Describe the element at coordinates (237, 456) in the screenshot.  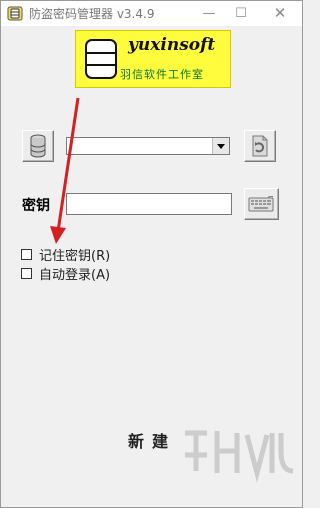
I see `watermark-logo` at that location.